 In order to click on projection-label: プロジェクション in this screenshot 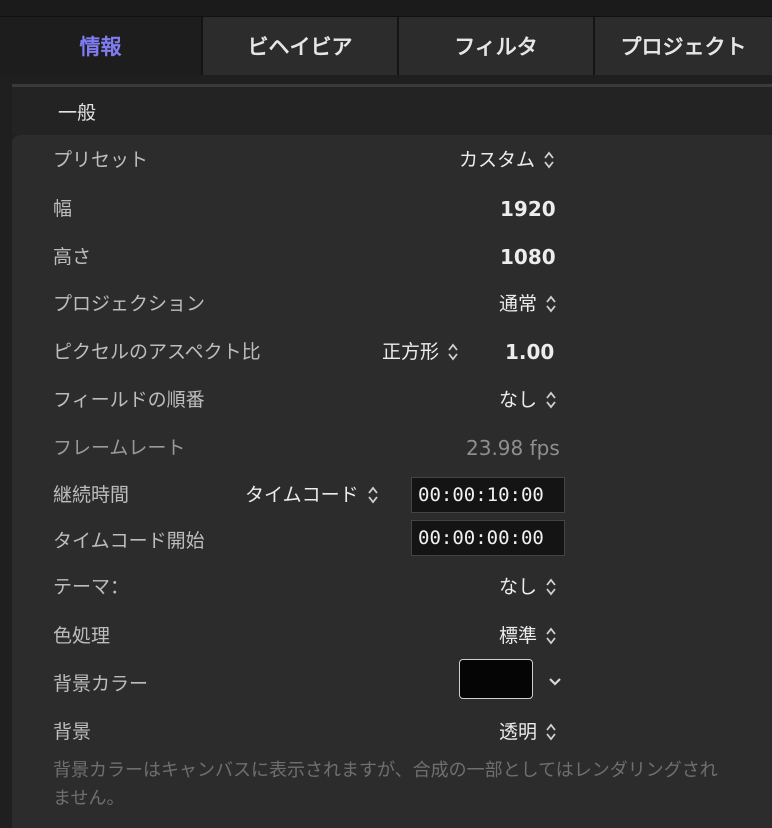, I will do `click(129, 304)`.